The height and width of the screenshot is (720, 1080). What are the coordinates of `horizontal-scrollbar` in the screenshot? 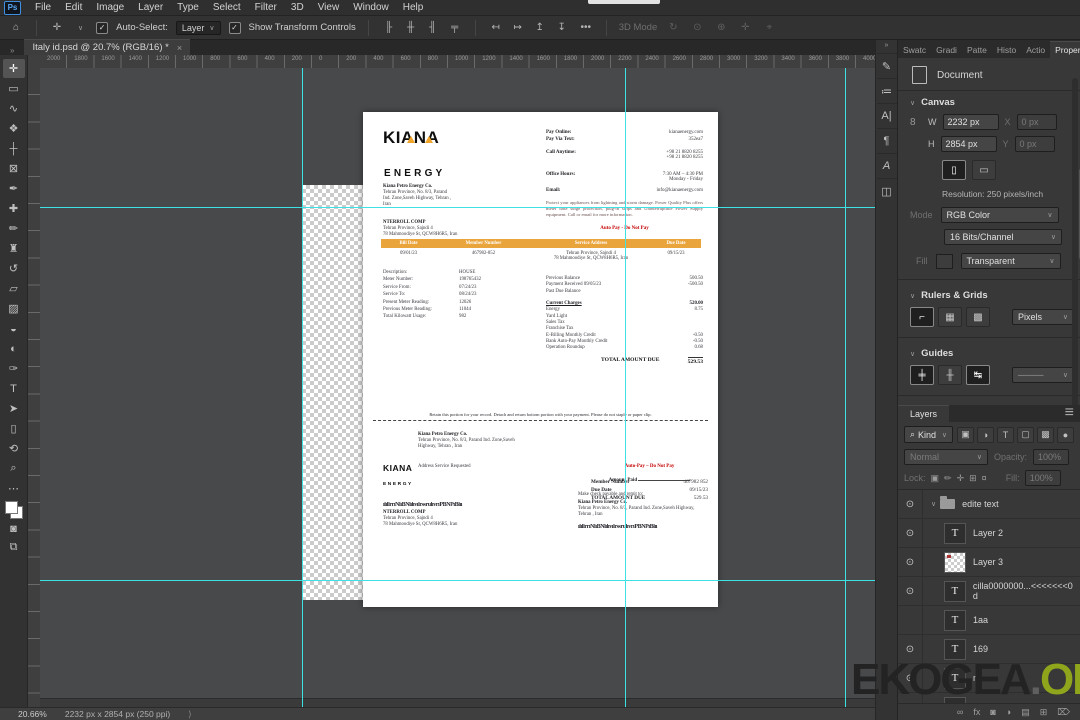 It's located at (457, 702).